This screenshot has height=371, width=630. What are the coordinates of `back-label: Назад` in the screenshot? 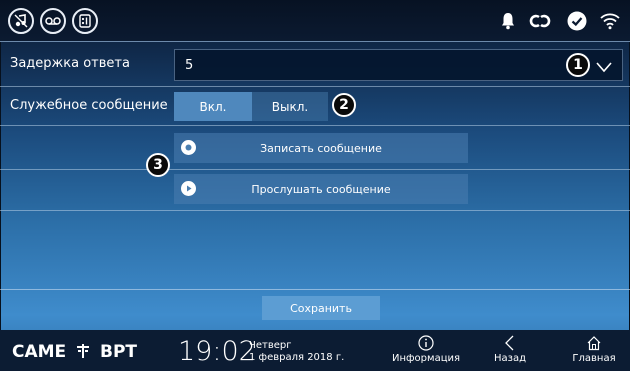 It's located at (509, 358).